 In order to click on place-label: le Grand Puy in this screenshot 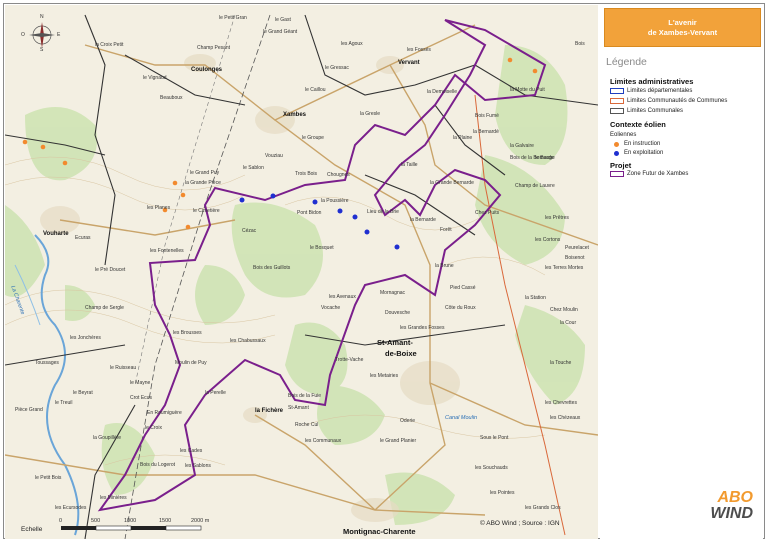, I will do `click(205, 173)`.